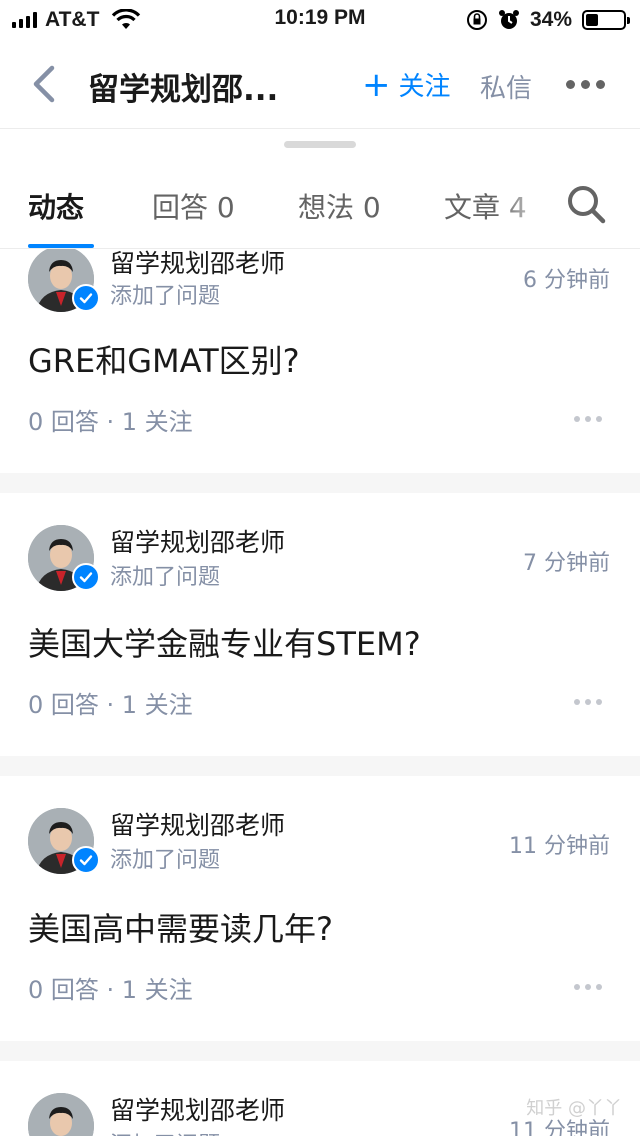  What do you see at coordinates (180, 927) in the screenshot?
I see `question-title: 美国高中需要读几年?` at bounding box center [180, 927].